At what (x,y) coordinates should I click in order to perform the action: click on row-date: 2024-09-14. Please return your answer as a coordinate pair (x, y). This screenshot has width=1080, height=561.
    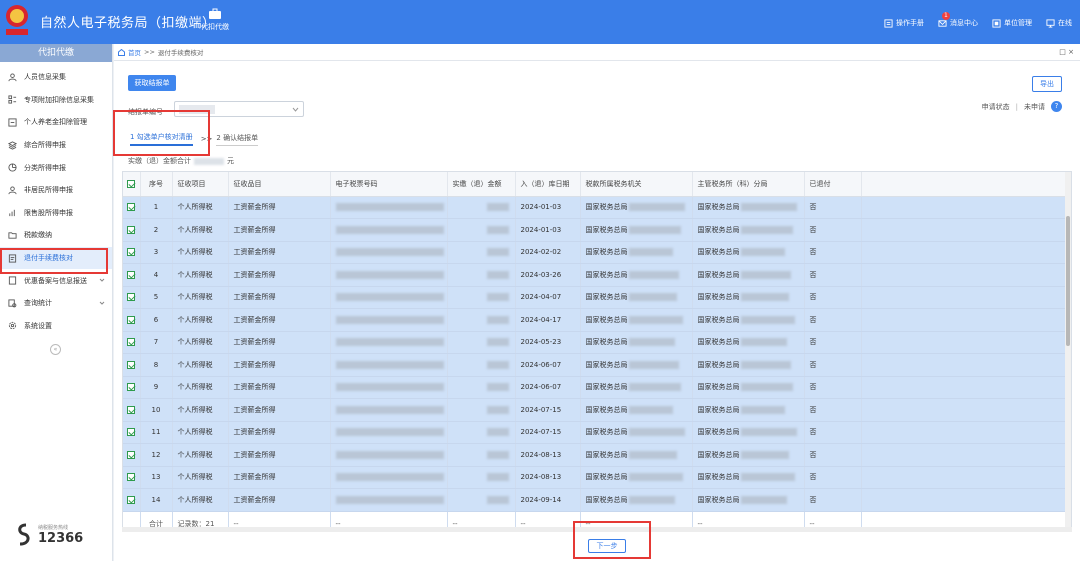
    Looking at the image, I should click on (548, 500).